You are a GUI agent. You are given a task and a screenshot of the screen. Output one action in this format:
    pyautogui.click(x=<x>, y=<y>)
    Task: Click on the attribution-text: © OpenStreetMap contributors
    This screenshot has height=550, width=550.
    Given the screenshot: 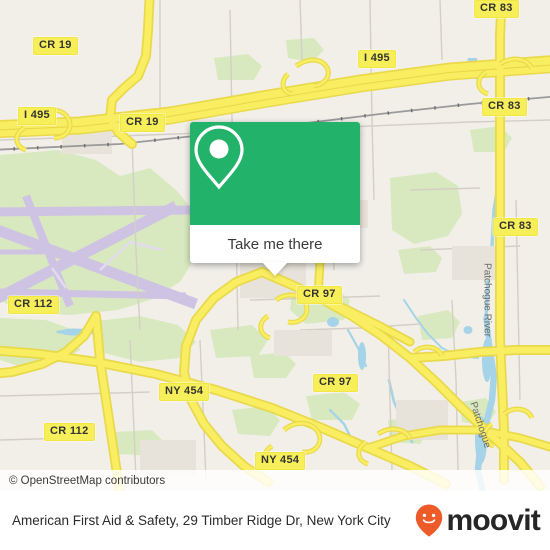 What is the action you would take?
    pyautogui.click(x=87, y=480)
    